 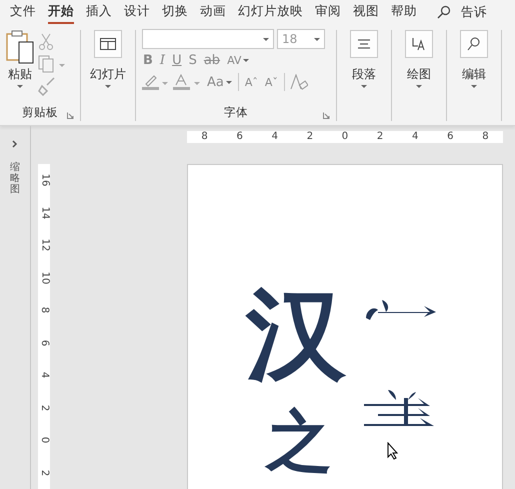 I want to click on clipboard-icon, so click(x=20, y=47).